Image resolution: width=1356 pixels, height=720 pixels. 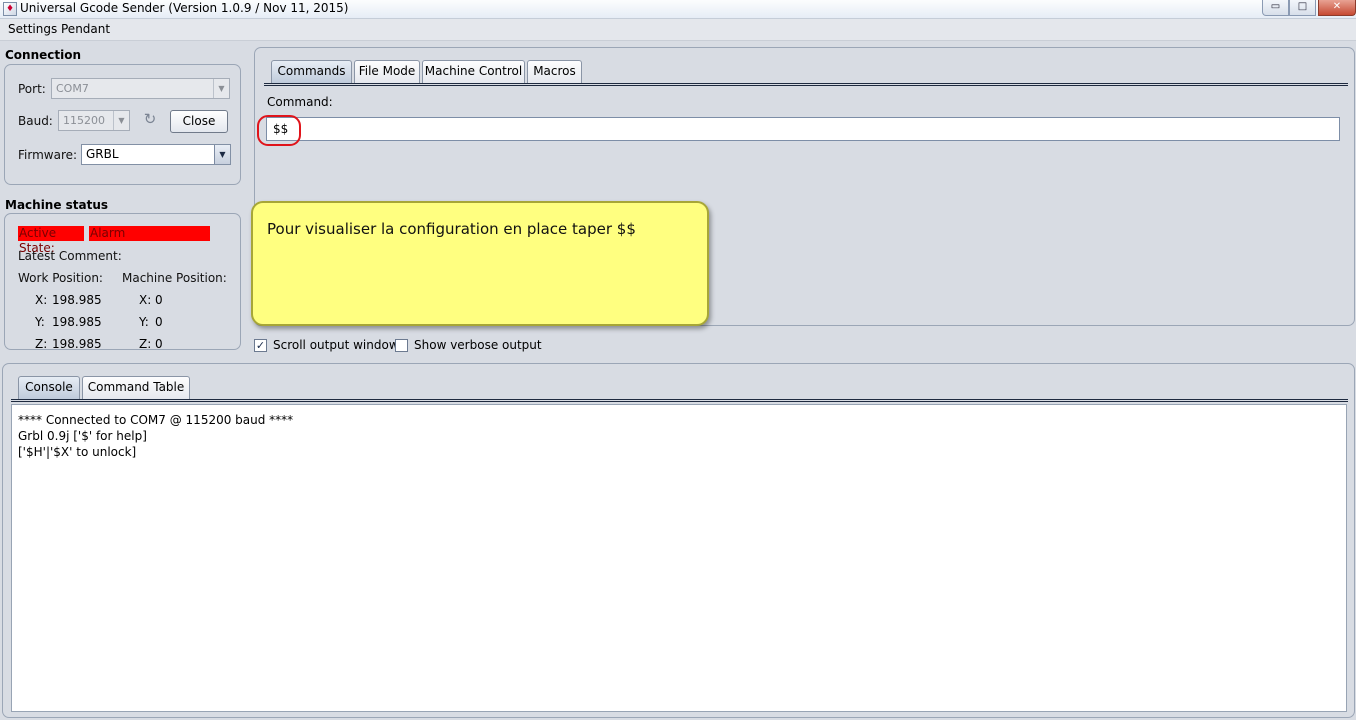 What do you see at coordinates (279, 130) in the screenshot?
I see `highlight-ring` at bounding box center [279, 130].